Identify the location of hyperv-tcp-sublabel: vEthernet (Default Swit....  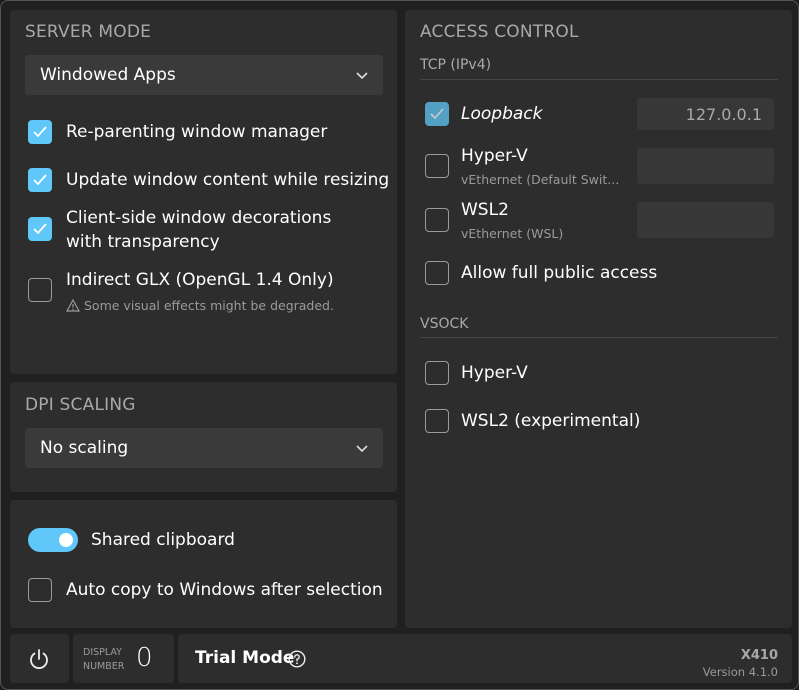
(540, 179).